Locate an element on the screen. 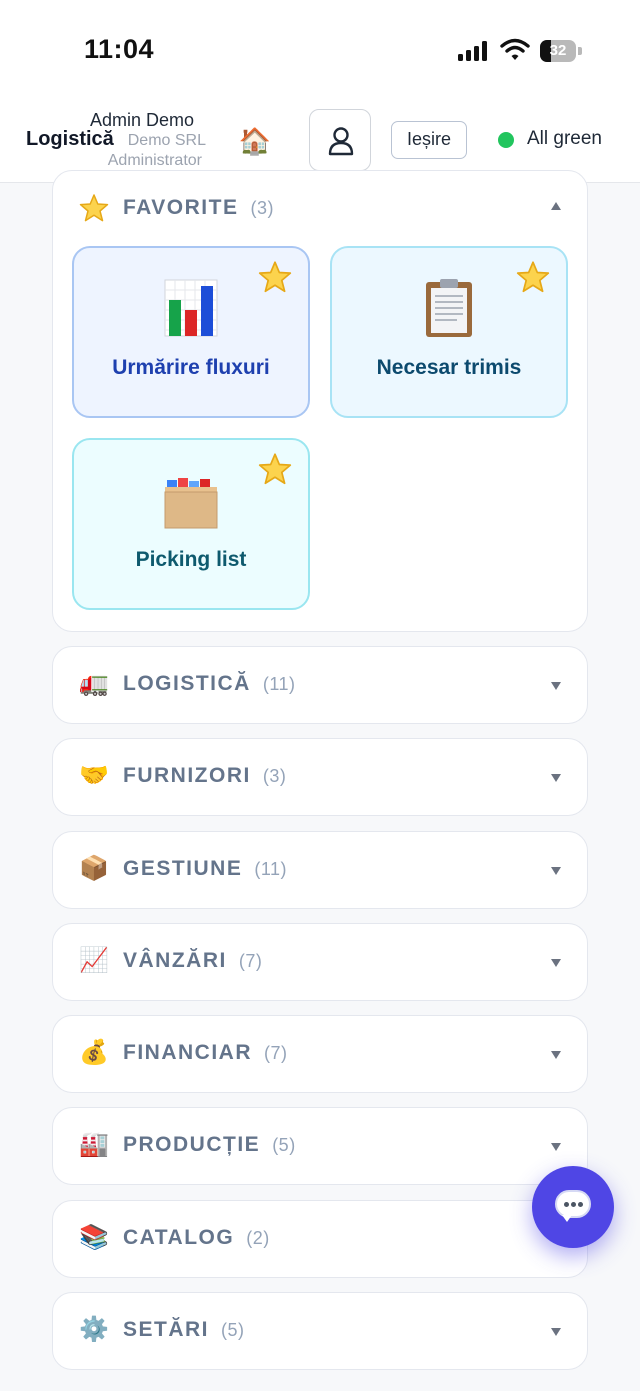  section-label: FINANCIAR (7) is located at coordinates (205, 1052).